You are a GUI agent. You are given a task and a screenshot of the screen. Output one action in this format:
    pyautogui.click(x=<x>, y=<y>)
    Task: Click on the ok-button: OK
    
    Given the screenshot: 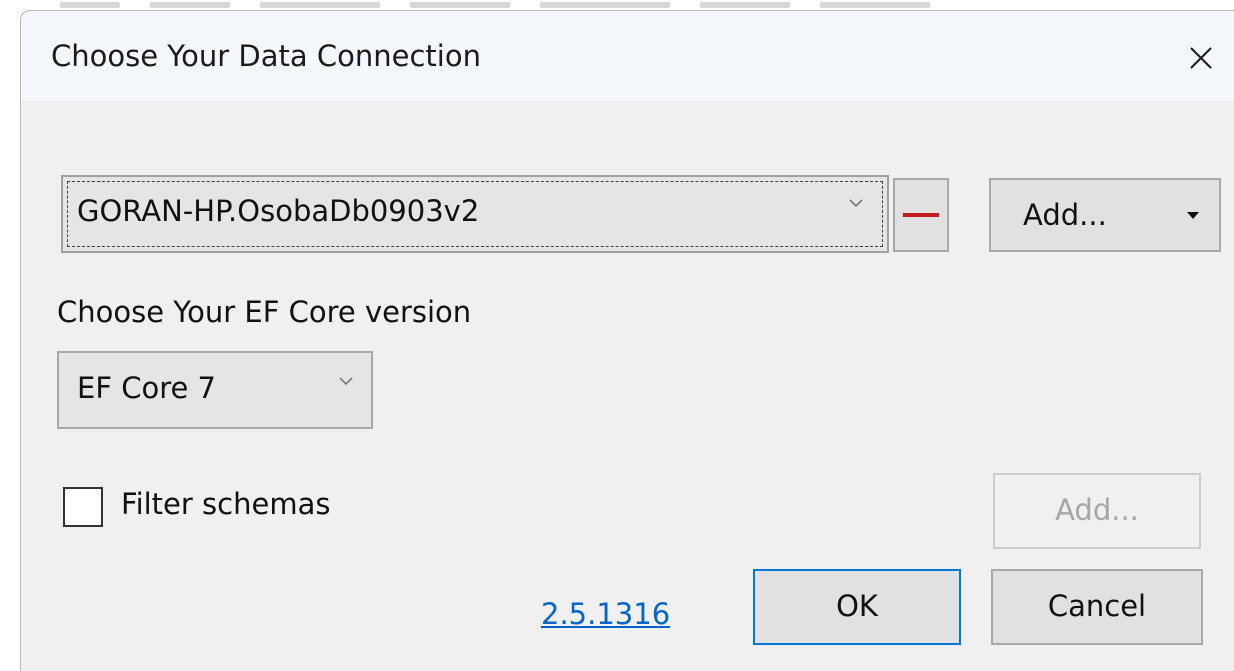 What is the action you would take?
    pyautogui.click(x=857, y=607)
    